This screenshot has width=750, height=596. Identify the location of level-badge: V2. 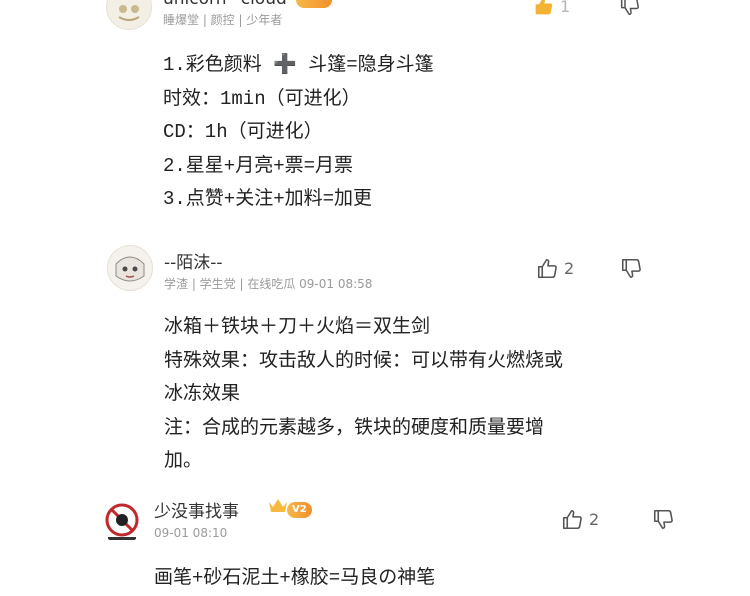
(299, 510).